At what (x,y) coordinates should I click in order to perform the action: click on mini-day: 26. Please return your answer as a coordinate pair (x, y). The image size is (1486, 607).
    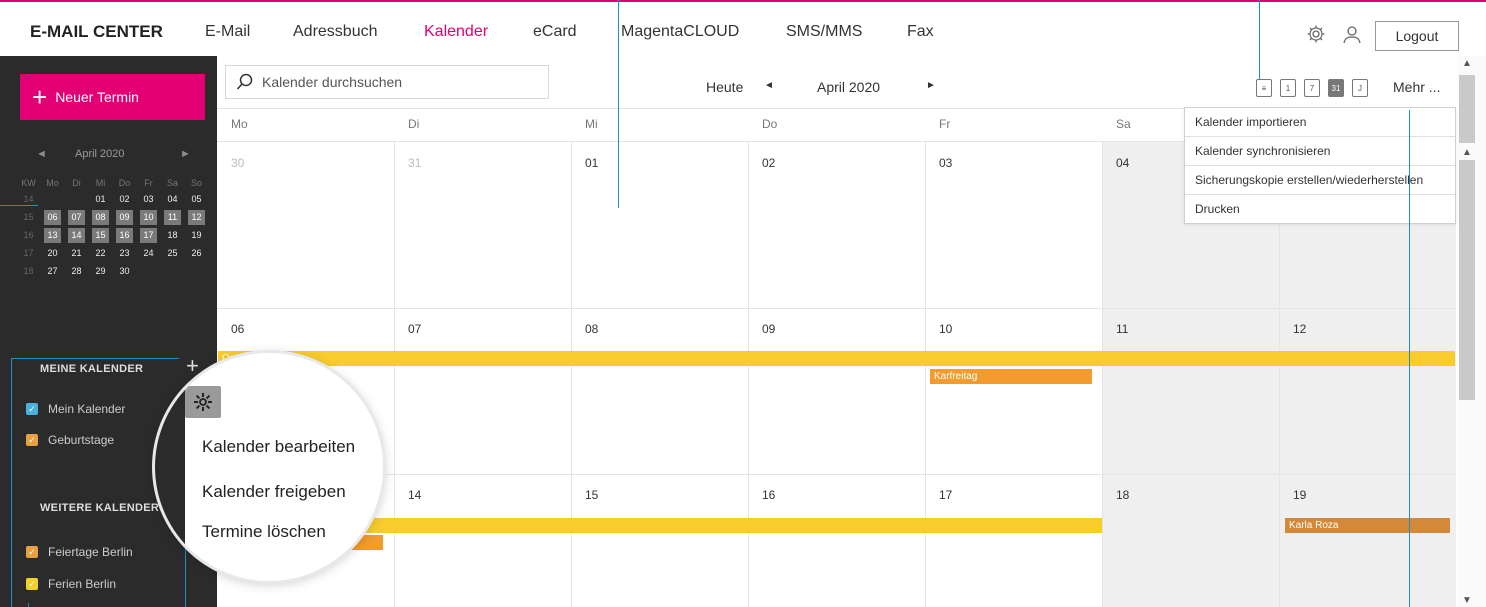
    Looking at the image, I should click on (196, 253).